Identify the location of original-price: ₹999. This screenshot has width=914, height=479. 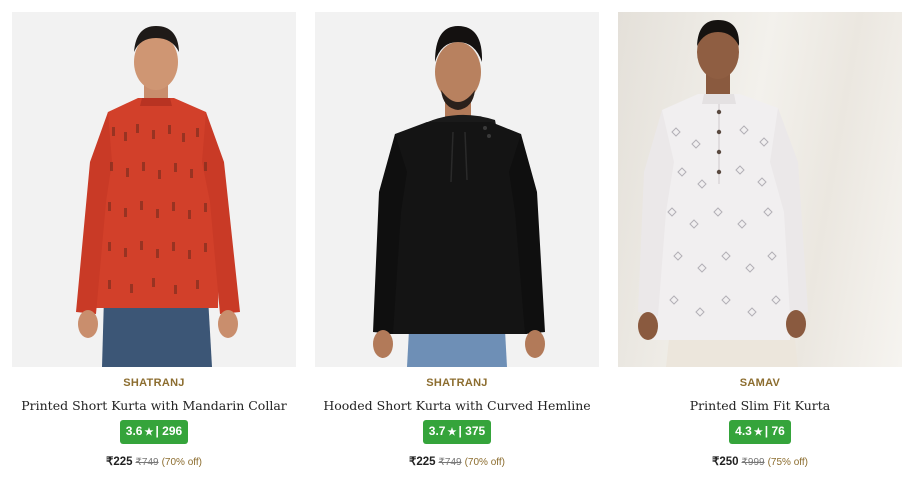
(753, 462).